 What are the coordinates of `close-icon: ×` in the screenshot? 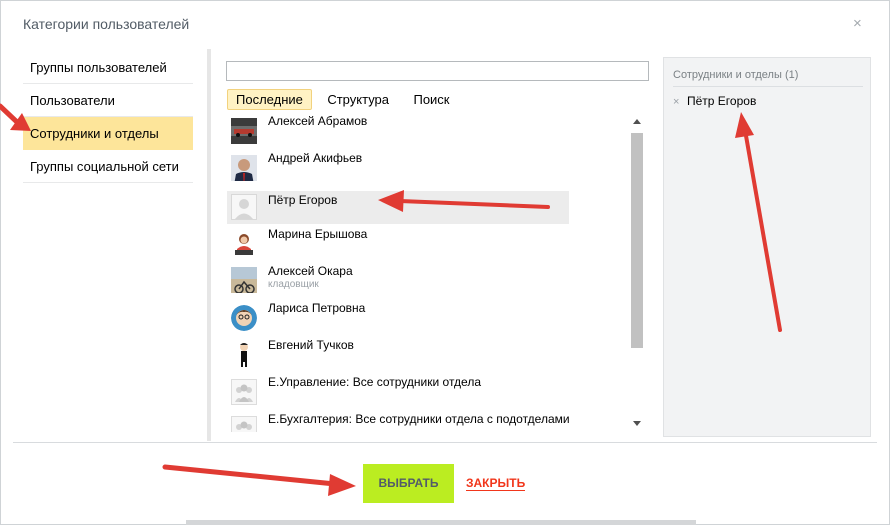 It's located at (857, 23).